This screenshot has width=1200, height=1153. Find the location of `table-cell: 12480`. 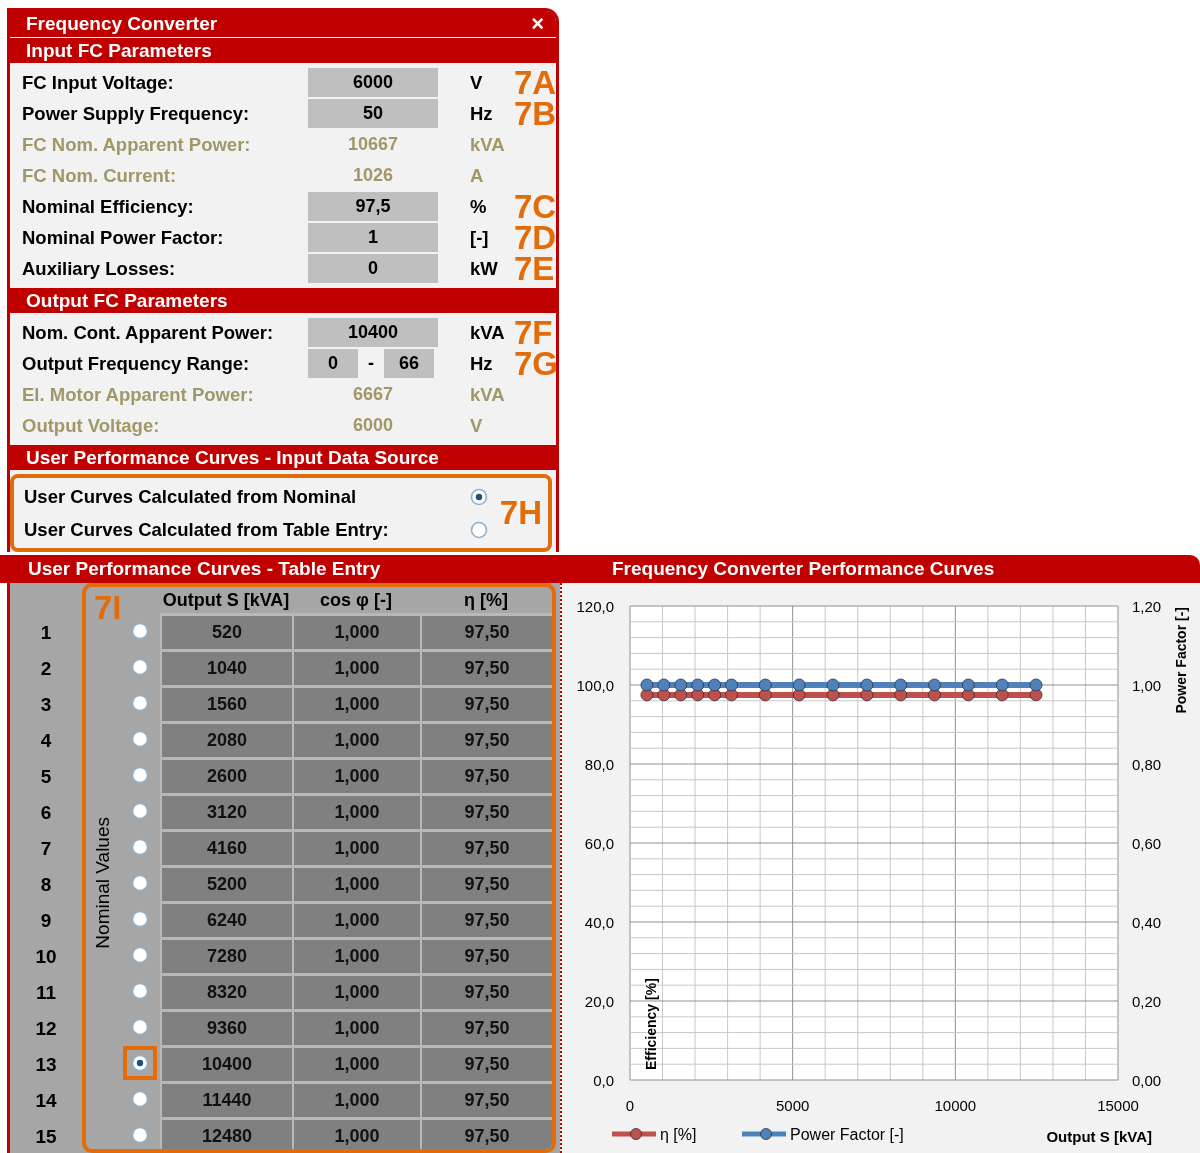

table-cell: 12480 is located at coordinates (226, 1133).